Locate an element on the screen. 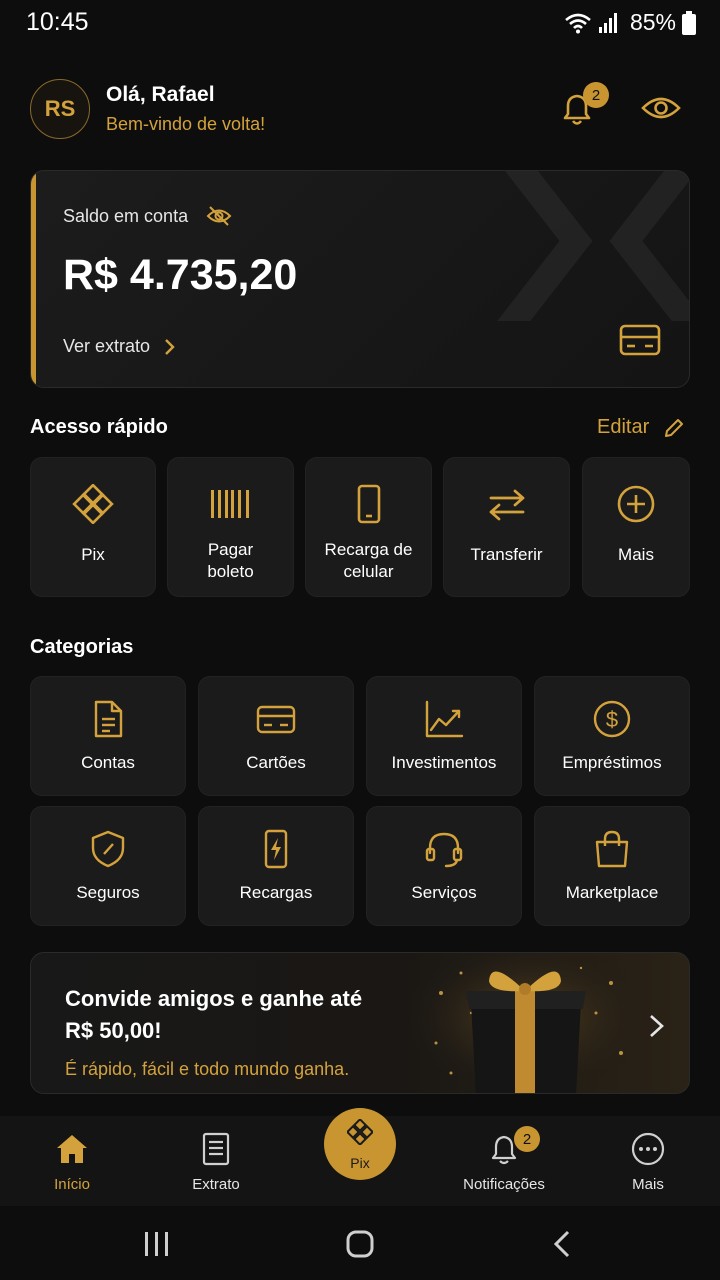 The image size is (720, 1280). category-label: Contas is located at coordinates (108, 762).